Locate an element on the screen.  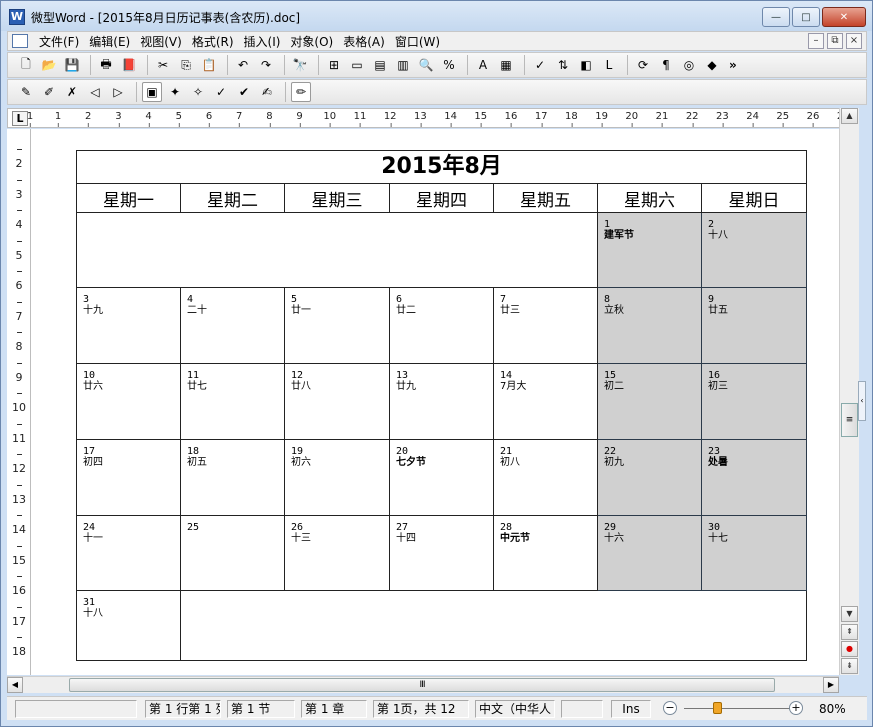
scroll-left-arrow: ◀ is located at coordinates (15, 685).